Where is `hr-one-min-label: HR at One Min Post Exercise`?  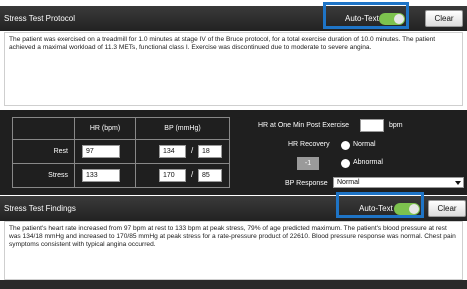
hr-one-min-label: HR at One Min Post Exercise is located at coordinates (304, 125).